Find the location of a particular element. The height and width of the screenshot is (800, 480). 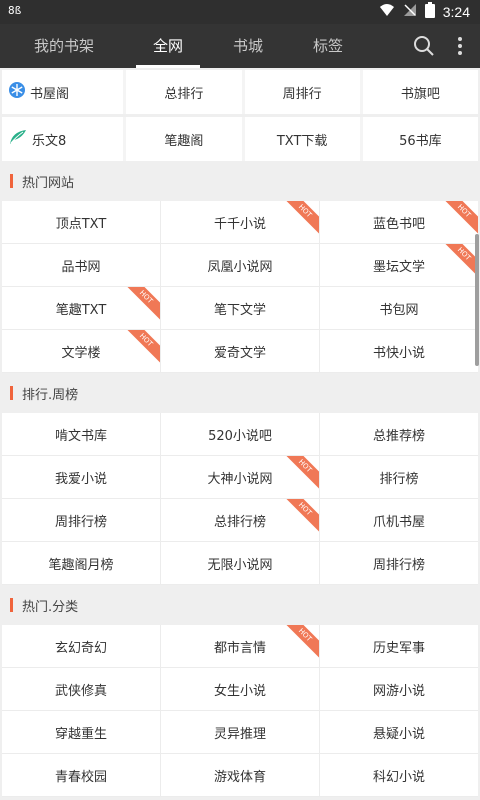

grid-item-label: 墨坛文学 is located at coordinates (398, 267).